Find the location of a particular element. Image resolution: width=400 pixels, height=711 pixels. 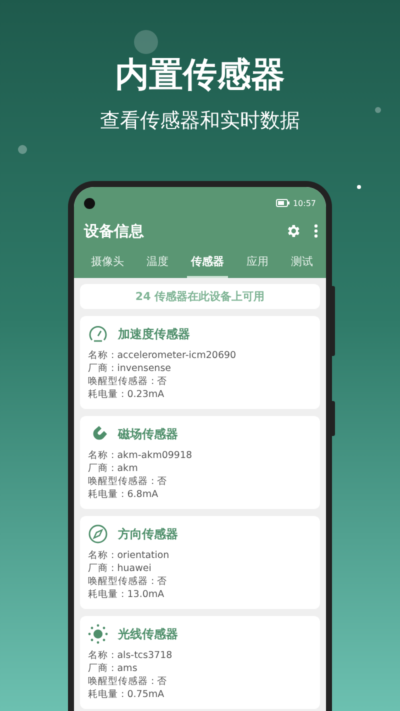

speedometer-icon is located at coordinates (98, 334).